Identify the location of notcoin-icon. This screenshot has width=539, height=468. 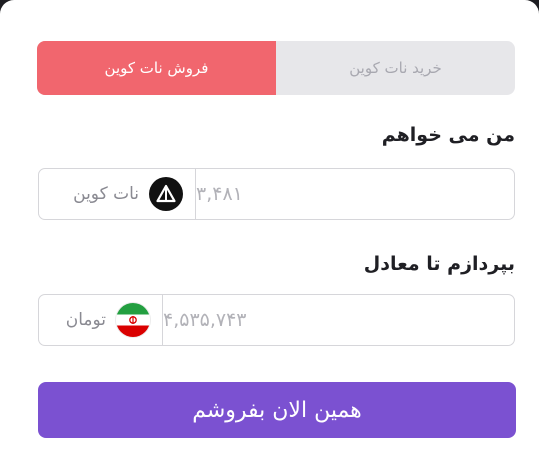
(166, 194).